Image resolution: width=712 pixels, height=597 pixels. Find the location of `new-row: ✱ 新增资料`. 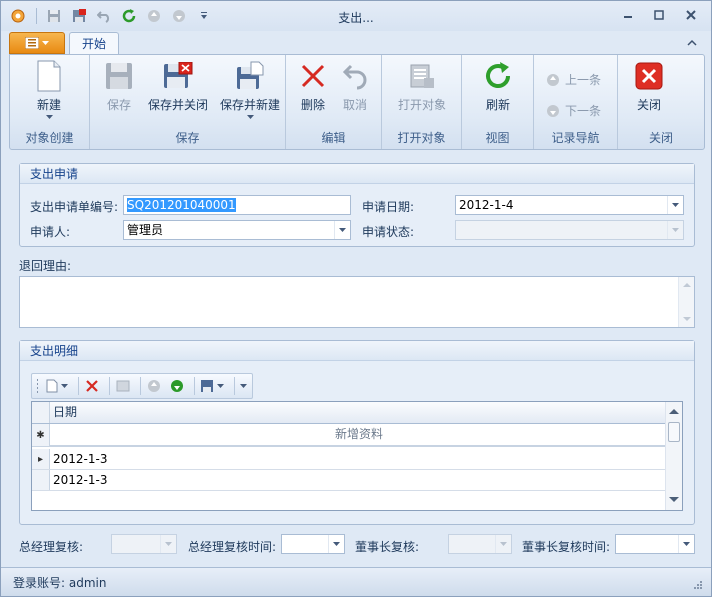

new-row: ✱ 新增资料 is located at coordinates (349, 435).